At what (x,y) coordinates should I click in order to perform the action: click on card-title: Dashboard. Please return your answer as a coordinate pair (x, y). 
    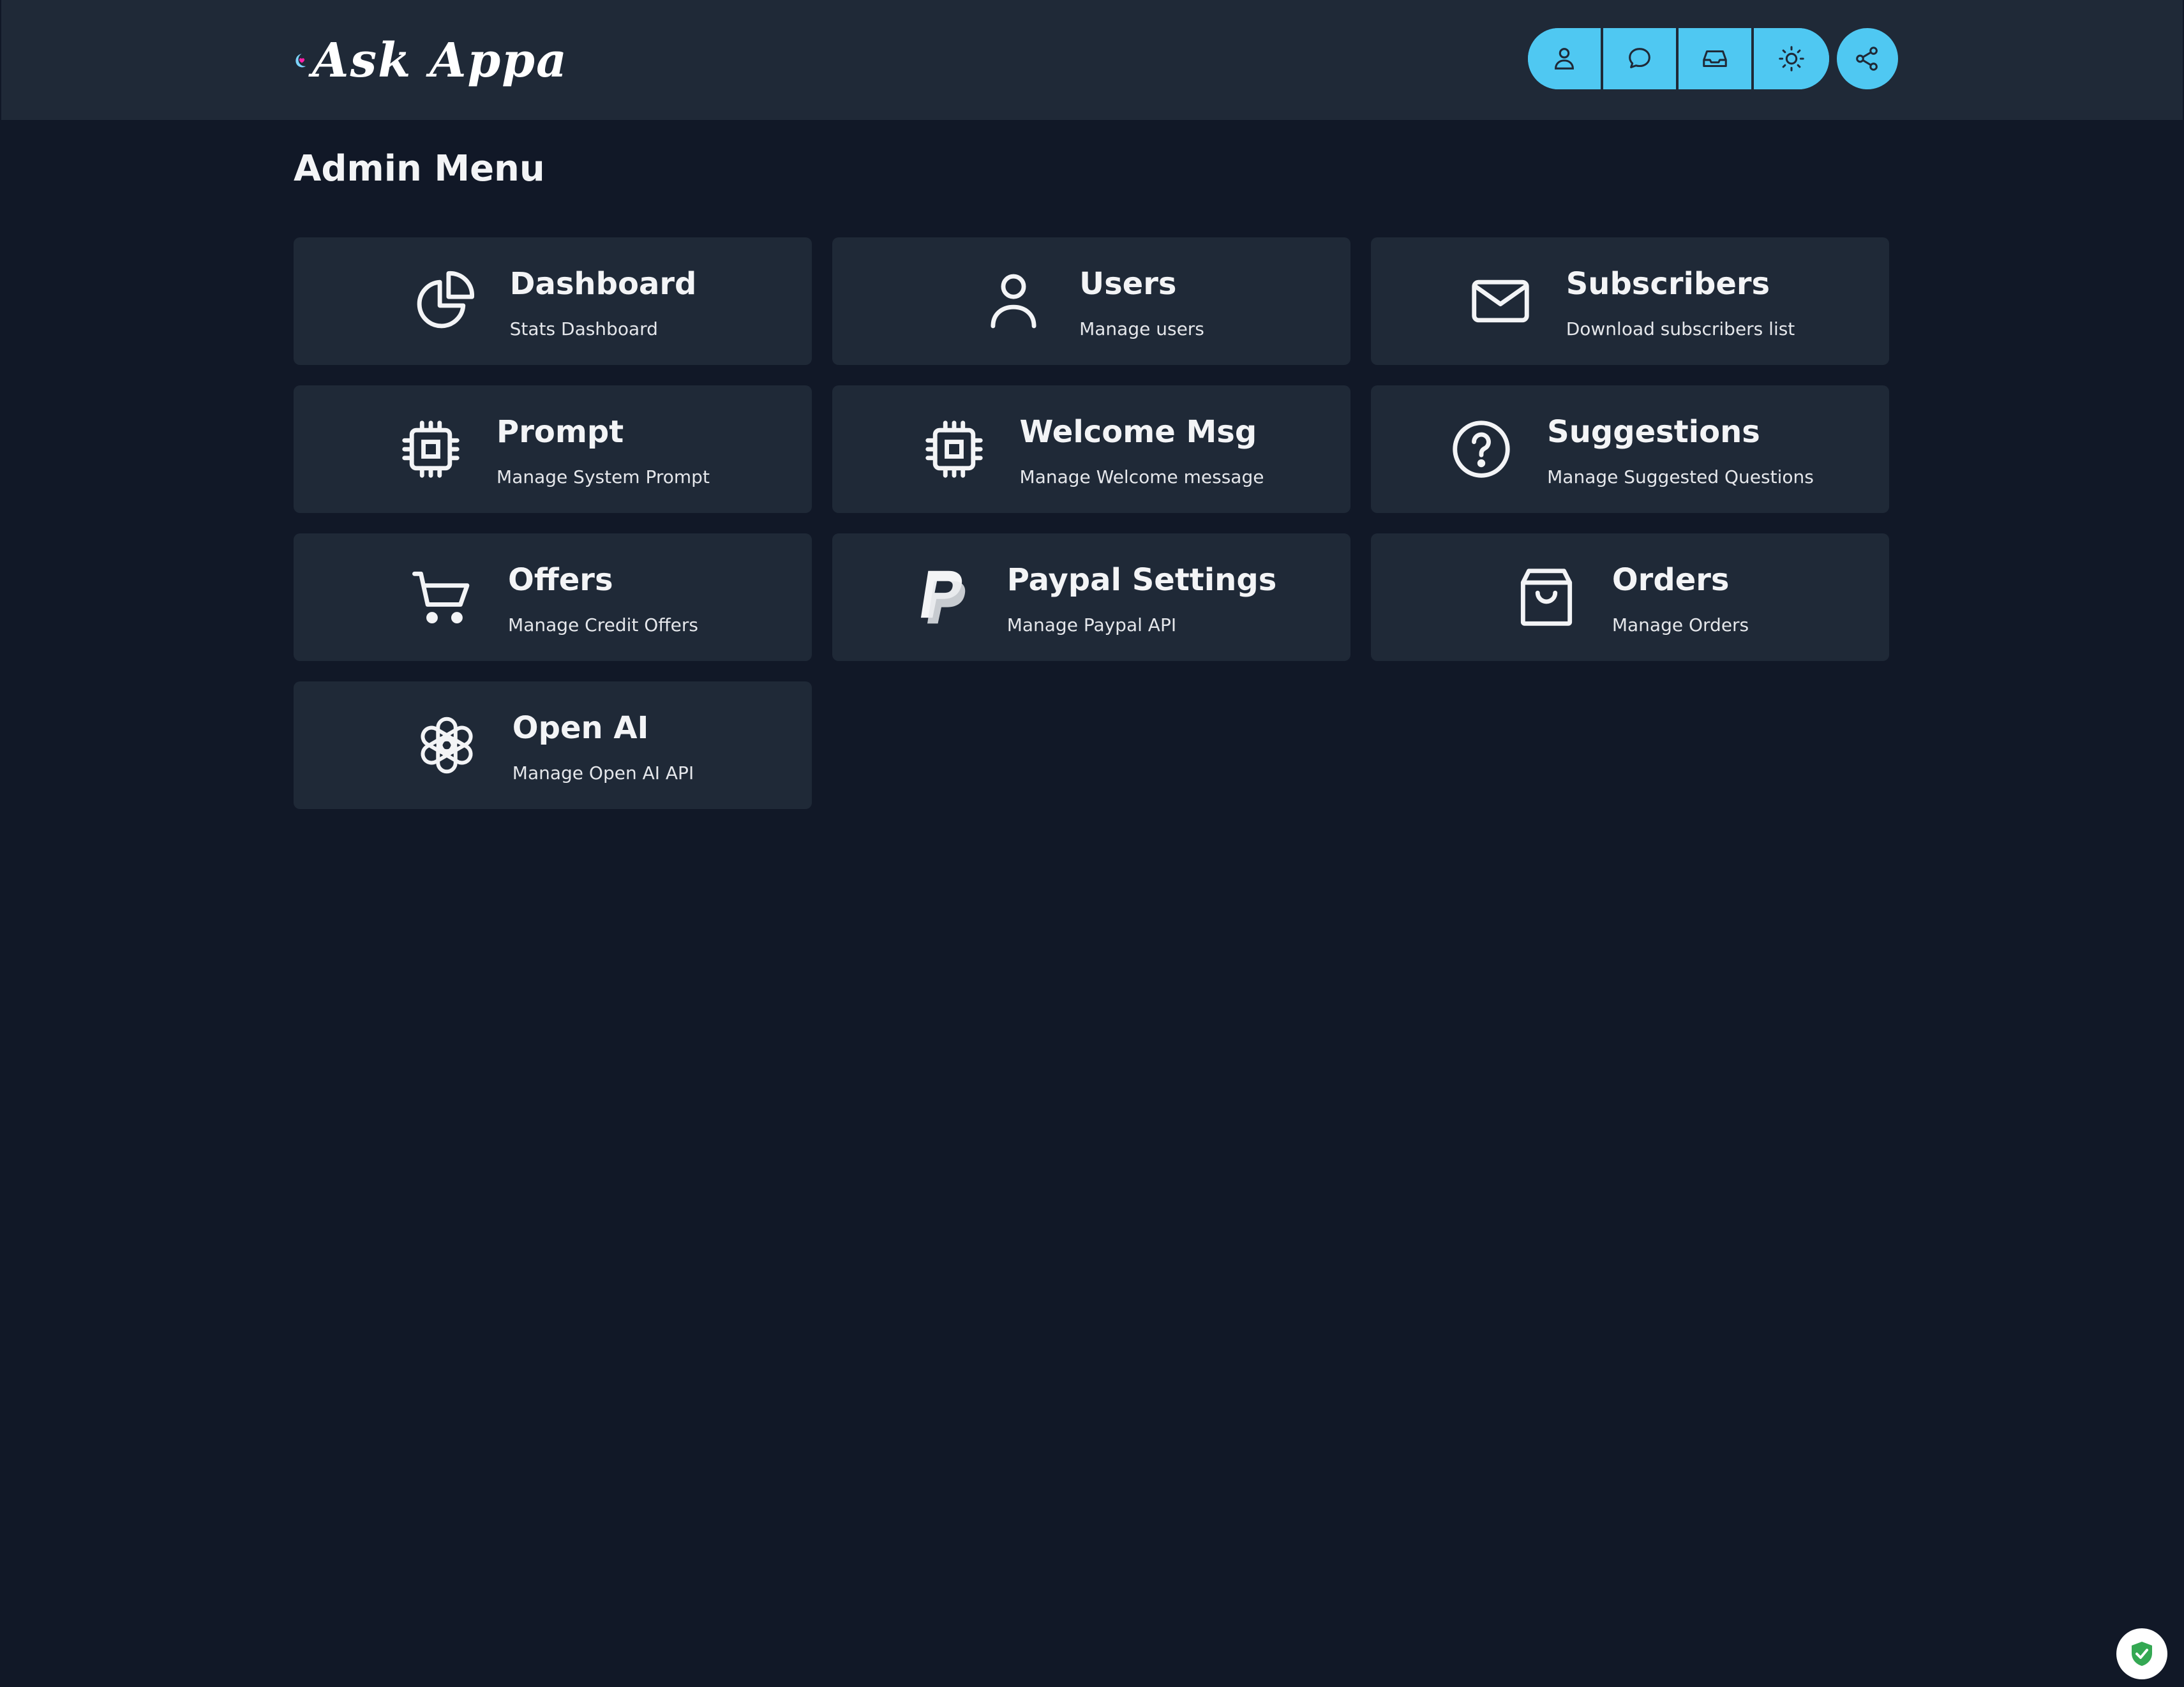
    Looking at the image, I should click on (603, 283).